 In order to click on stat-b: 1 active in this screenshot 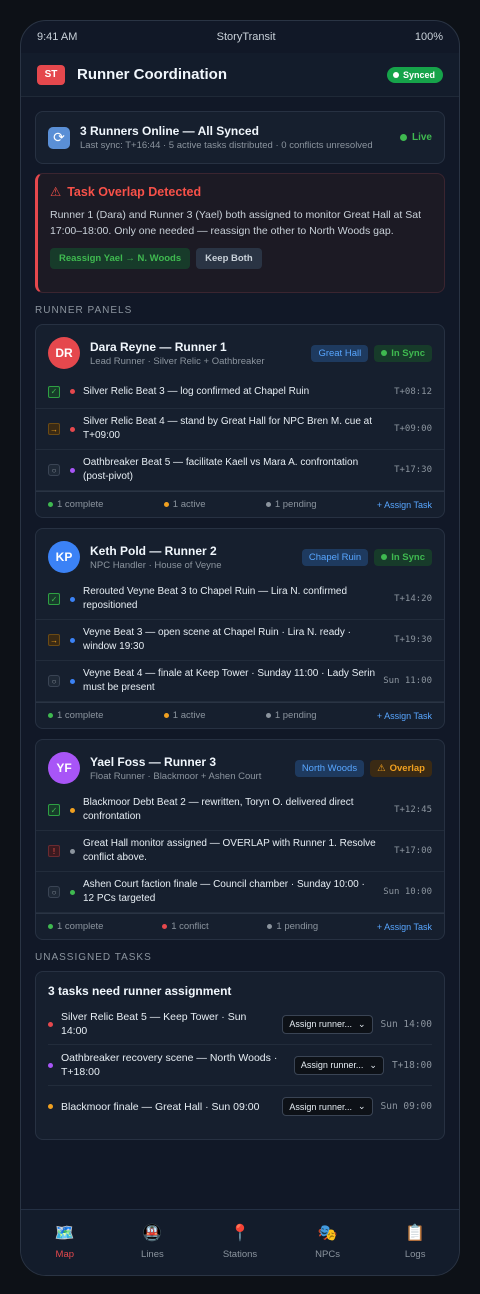, I will do `click(184, 715)`.